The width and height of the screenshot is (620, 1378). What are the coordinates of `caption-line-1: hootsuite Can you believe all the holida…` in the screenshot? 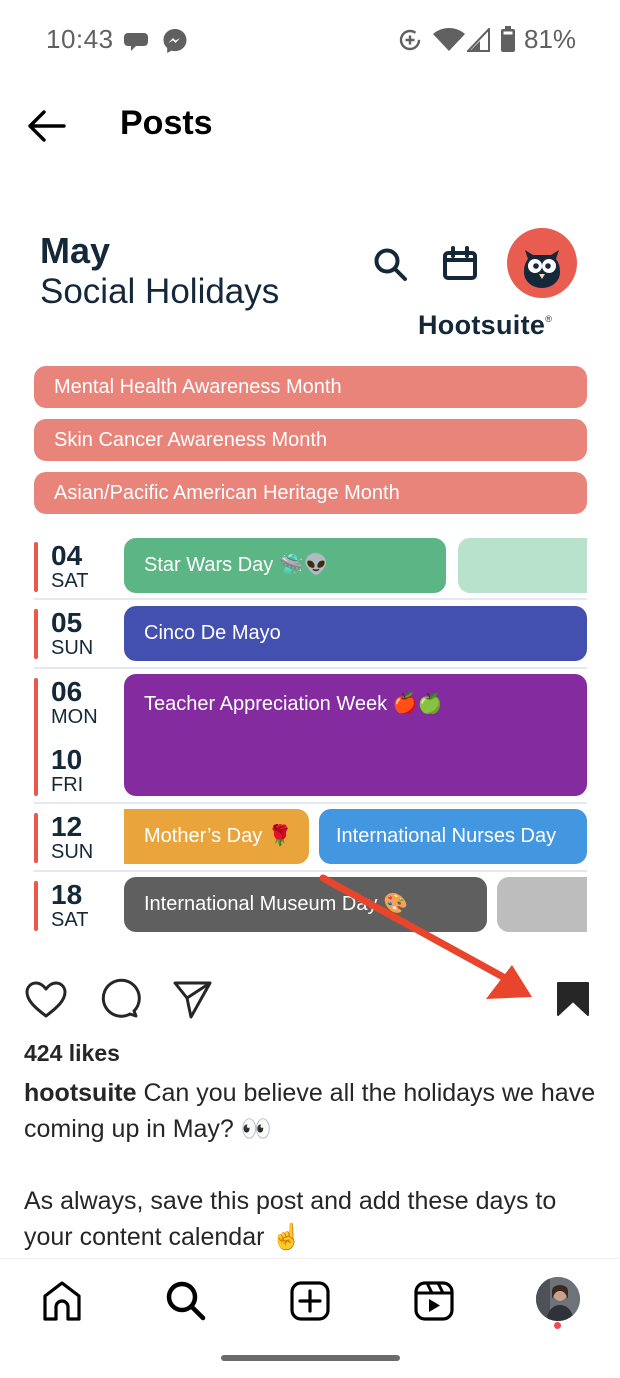 It's located at (314, 1111).